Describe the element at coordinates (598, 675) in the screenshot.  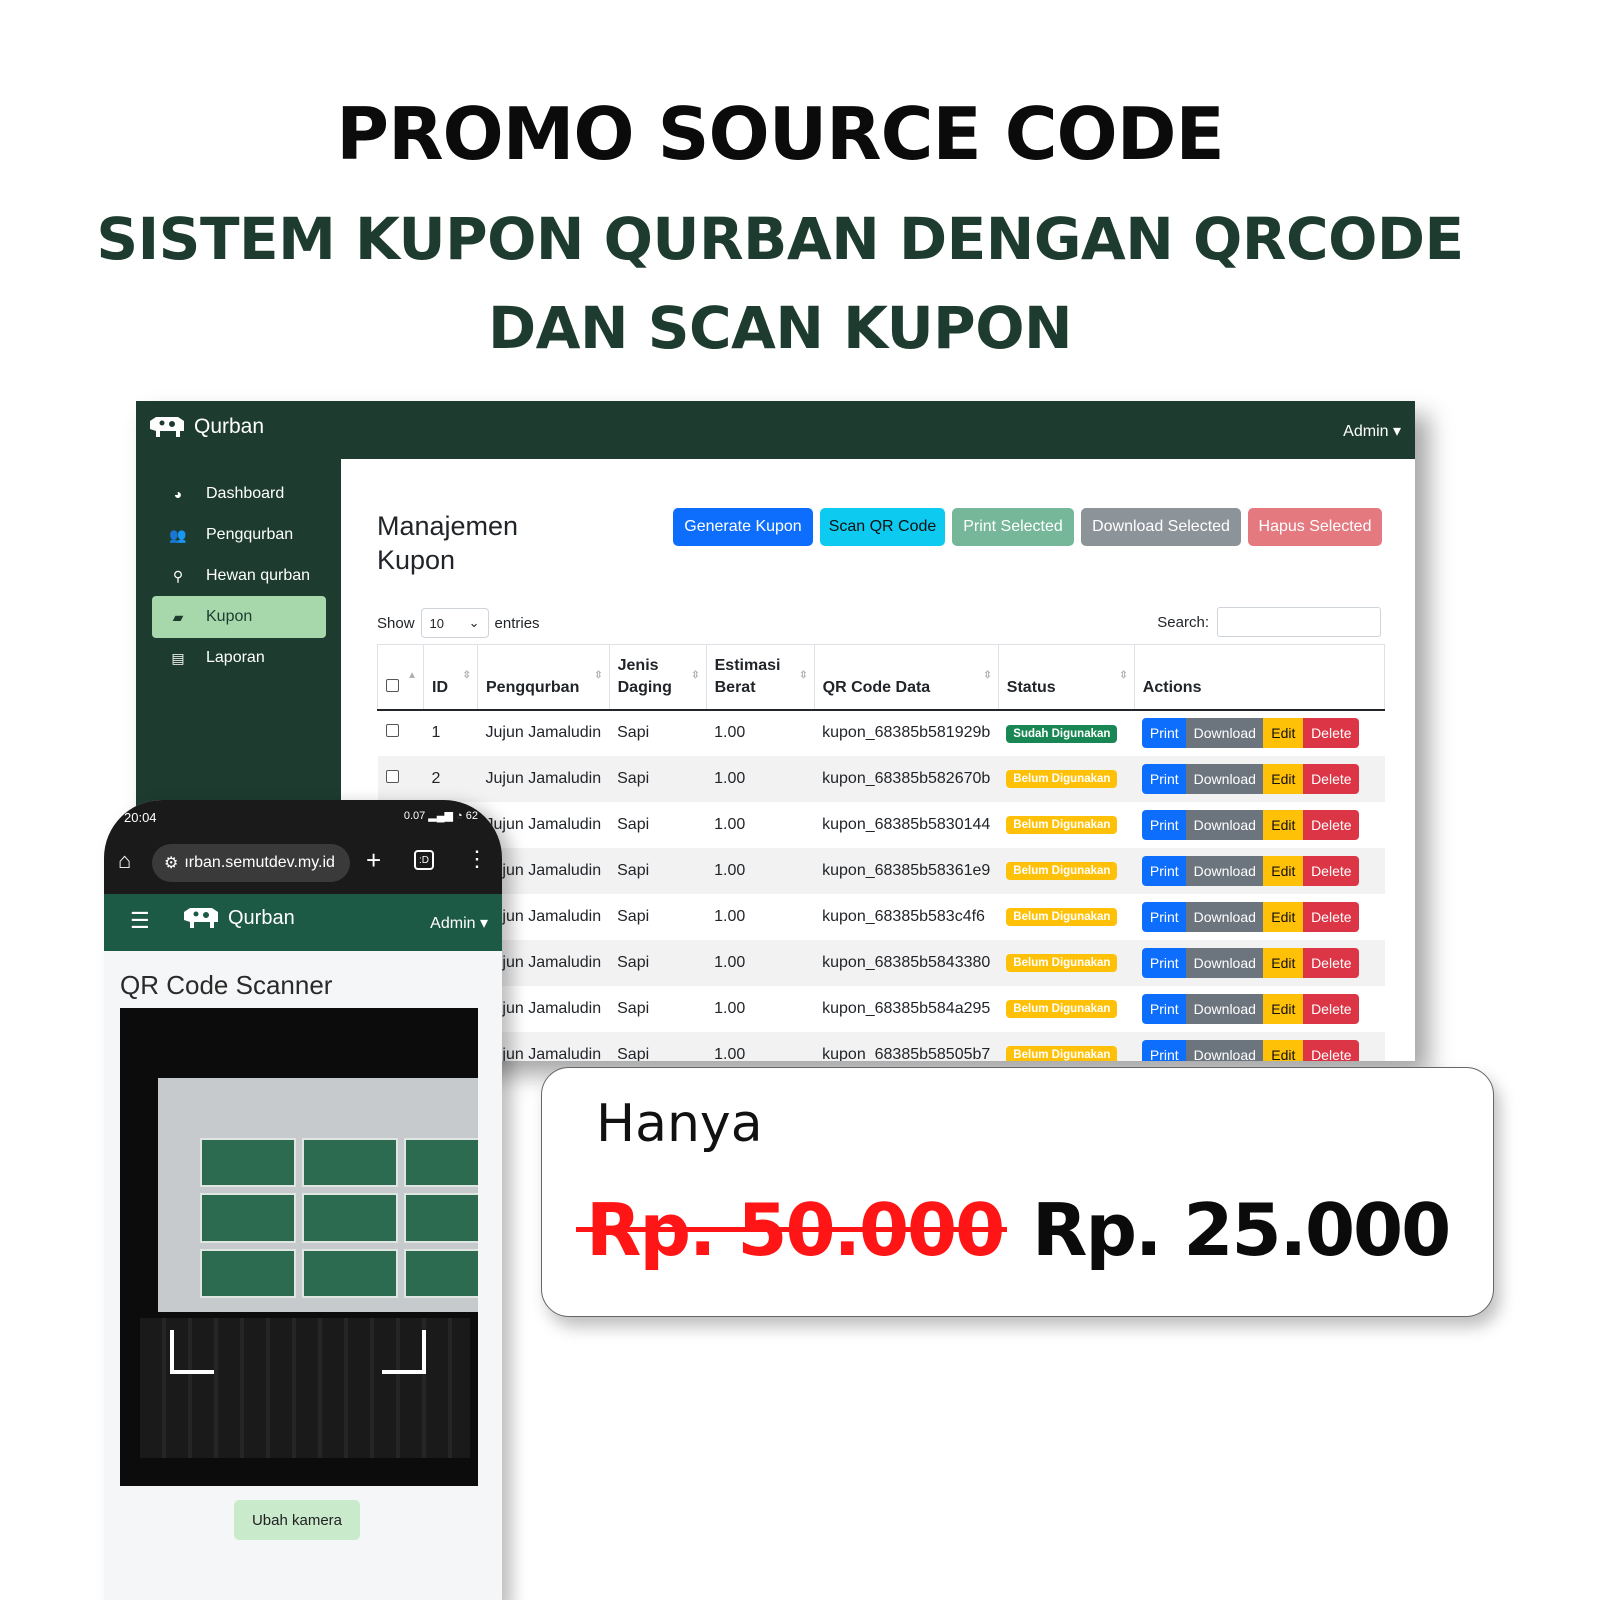
I see `sort-icon: ⇳` at that location.